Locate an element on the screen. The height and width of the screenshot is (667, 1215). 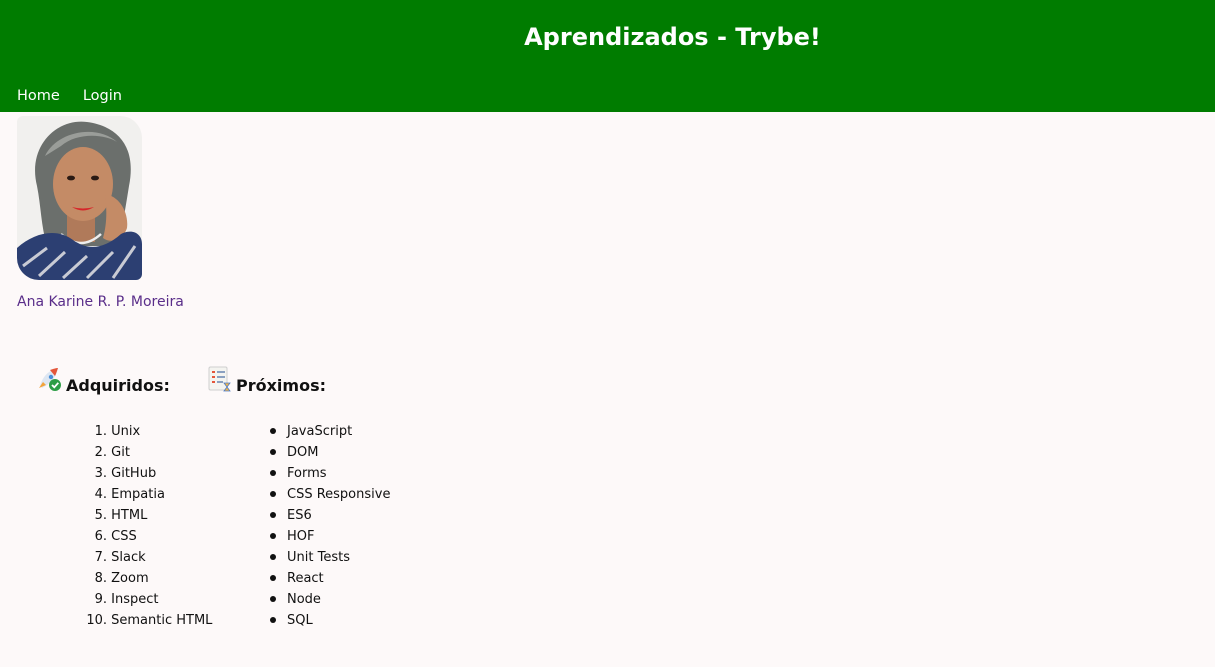
list-item: DOM is located at coordinates (329, 452).